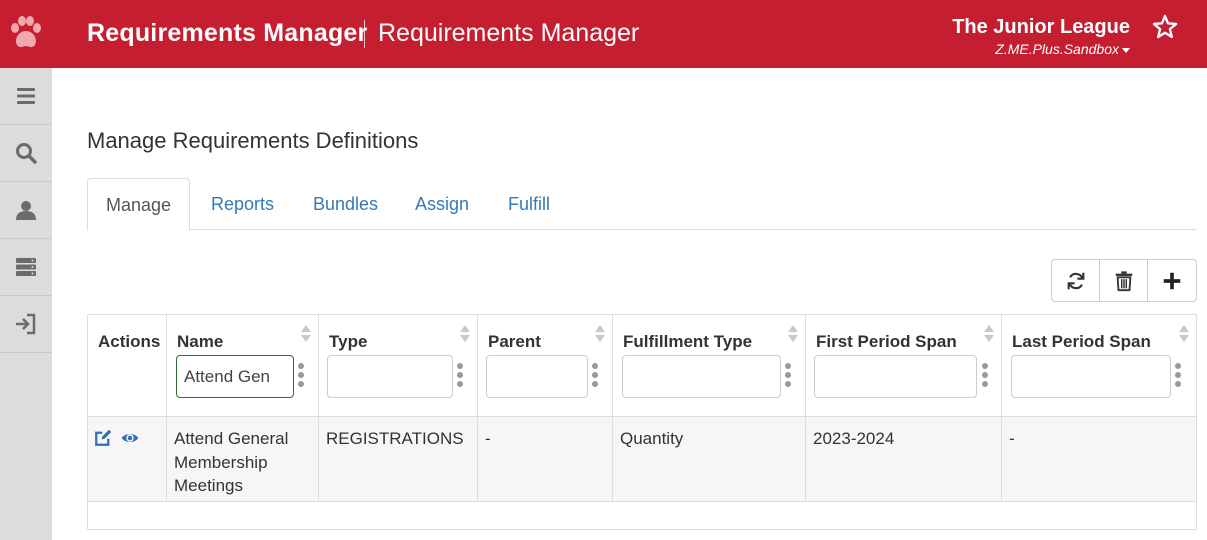  What do you see at coordinates (348, 341) in the screenshot?
I see `column-header-label: Type` at bounding box center [348, 341].